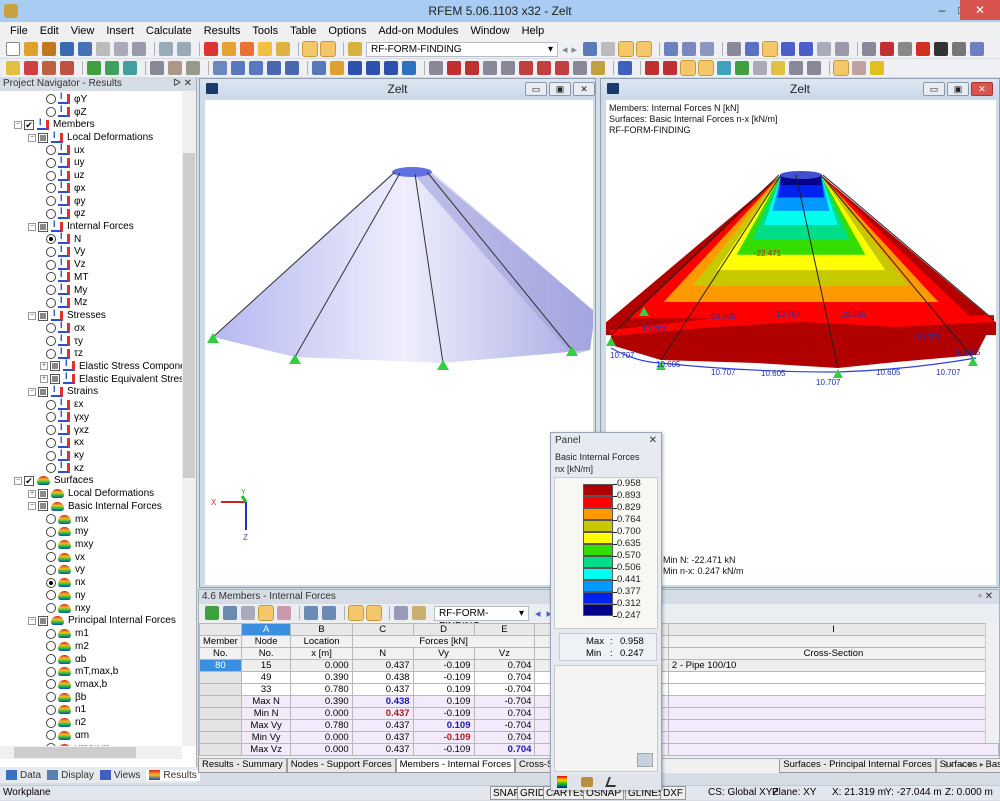 The width and height of the screenshot is (1000, 801). What do you see at coordinates (409, 68) in the screenshot?
I see `check-icon` at bounding box center [409, 68].